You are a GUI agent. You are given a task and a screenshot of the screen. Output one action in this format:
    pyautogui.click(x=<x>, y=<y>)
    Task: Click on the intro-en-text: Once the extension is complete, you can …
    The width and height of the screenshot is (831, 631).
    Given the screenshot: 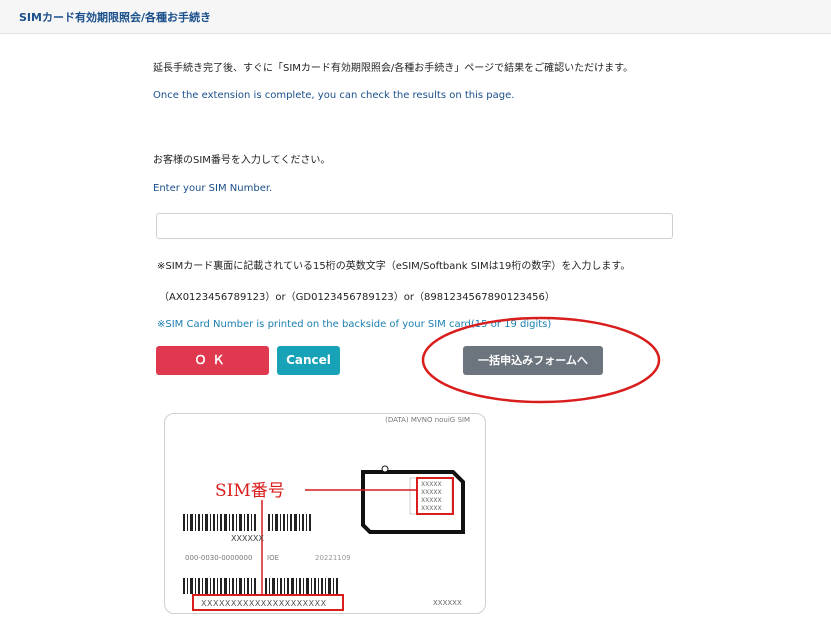 What is the action you would take?
    pyautogui.click(x=334, y=95)
    